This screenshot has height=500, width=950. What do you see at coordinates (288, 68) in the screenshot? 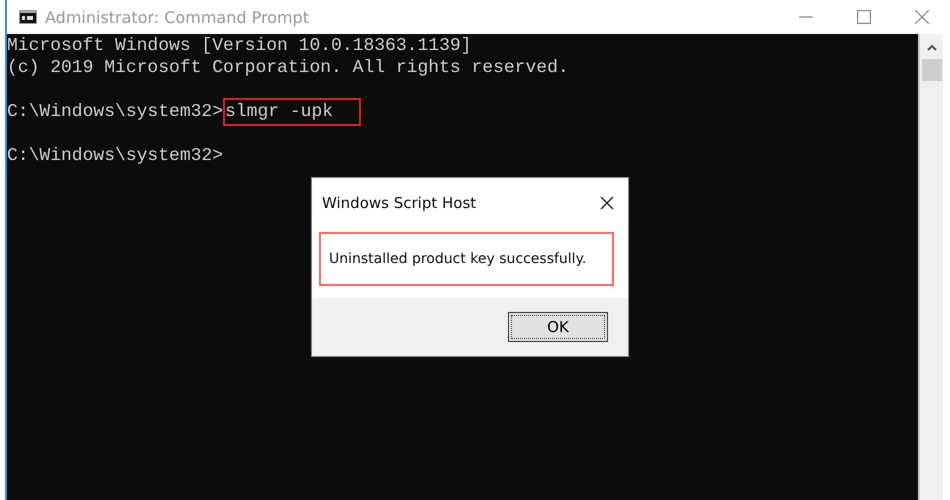
I see `console-text: (c) 2019 Microsoft Corporation. All rights reserved.` at bounding box center [288, 68].